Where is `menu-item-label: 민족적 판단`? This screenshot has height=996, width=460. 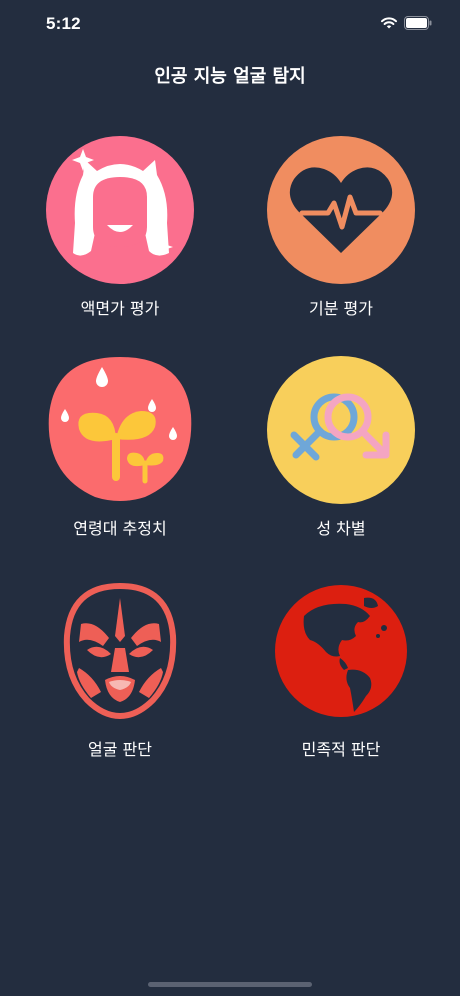 menu-item-label: 민족적 판단 is located at coordinates (341, 749).